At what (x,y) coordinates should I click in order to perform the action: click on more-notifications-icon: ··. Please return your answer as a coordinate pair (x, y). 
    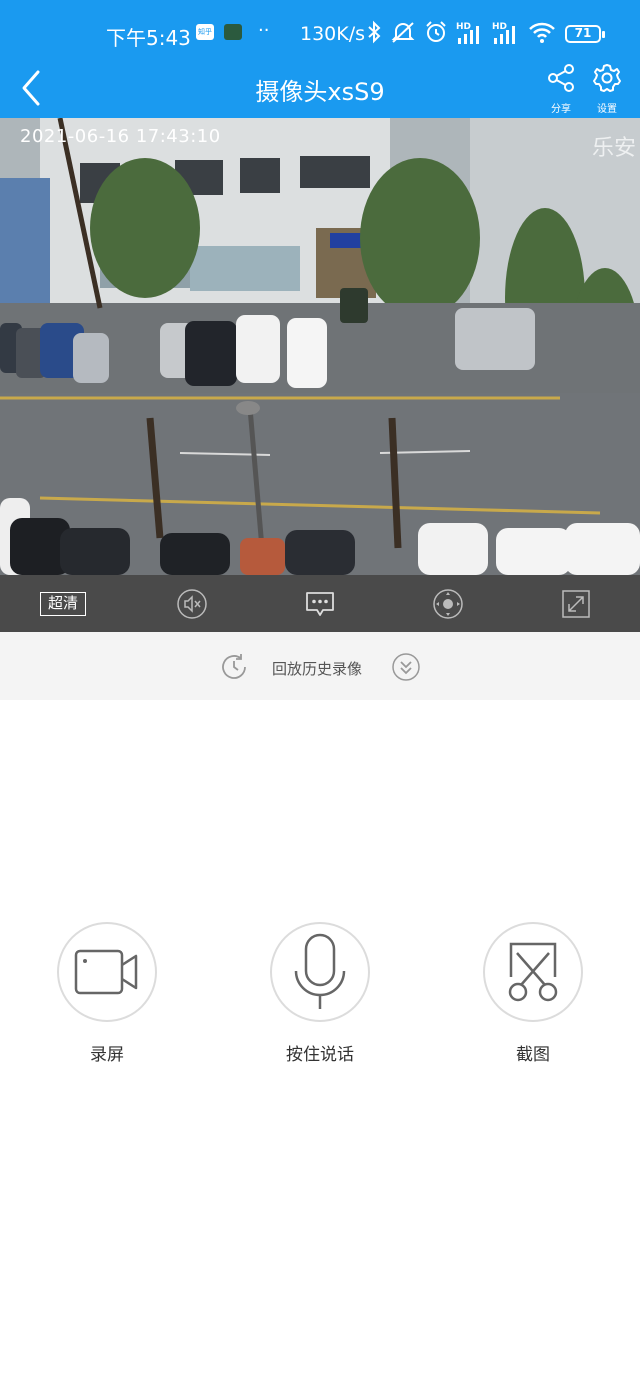
    Looking at the image, I should click on (264, 30).